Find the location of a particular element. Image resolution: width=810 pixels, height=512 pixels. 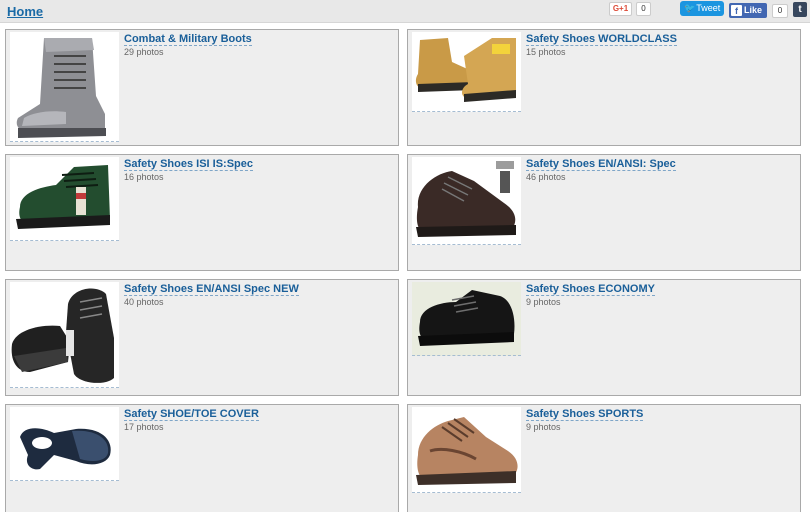

tumblr-share-button: t is located at coordinates (800, 9).